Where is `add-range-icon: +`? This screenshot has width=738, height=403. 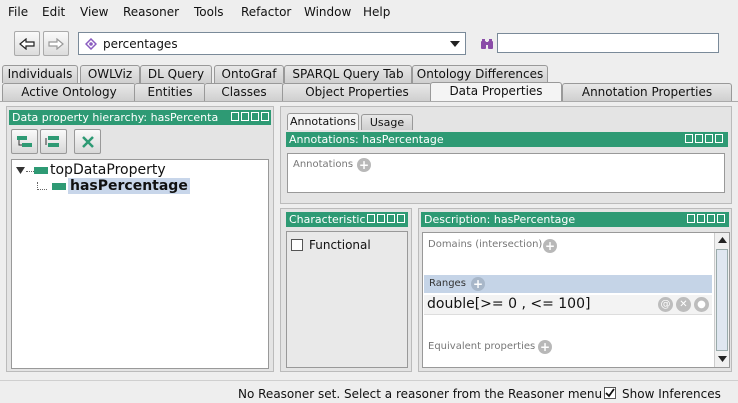 add-range-icon: + is located at coordinates (478, 284).